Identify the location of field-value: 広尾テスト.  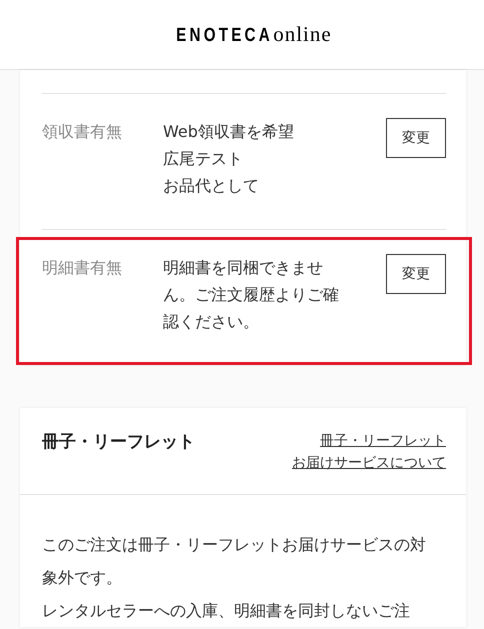
(203, 159).